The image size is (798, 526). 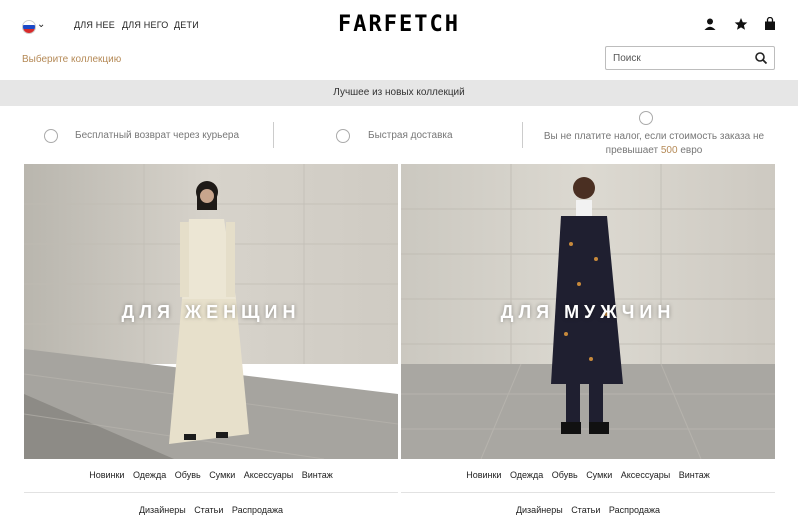 What do you see at coordinates (410, 135) in the screenshot?
I see `benefit-delivery-text: Быстрая доставка` at bounding box center [410, 135].